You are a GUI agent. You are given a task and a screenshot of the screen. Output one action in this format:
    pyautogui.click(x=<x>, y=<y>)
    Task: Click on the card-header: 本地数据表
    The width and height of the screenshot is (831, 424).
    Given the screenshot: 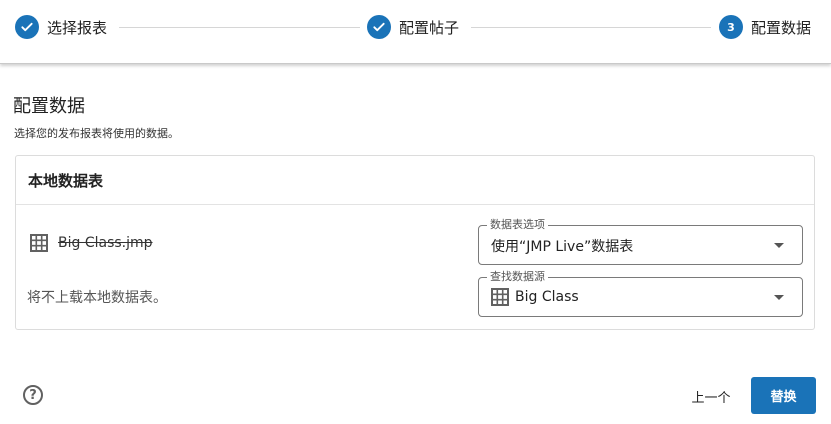 What is the action you would take?
    pyautogui.click(x=415, y=180)
    